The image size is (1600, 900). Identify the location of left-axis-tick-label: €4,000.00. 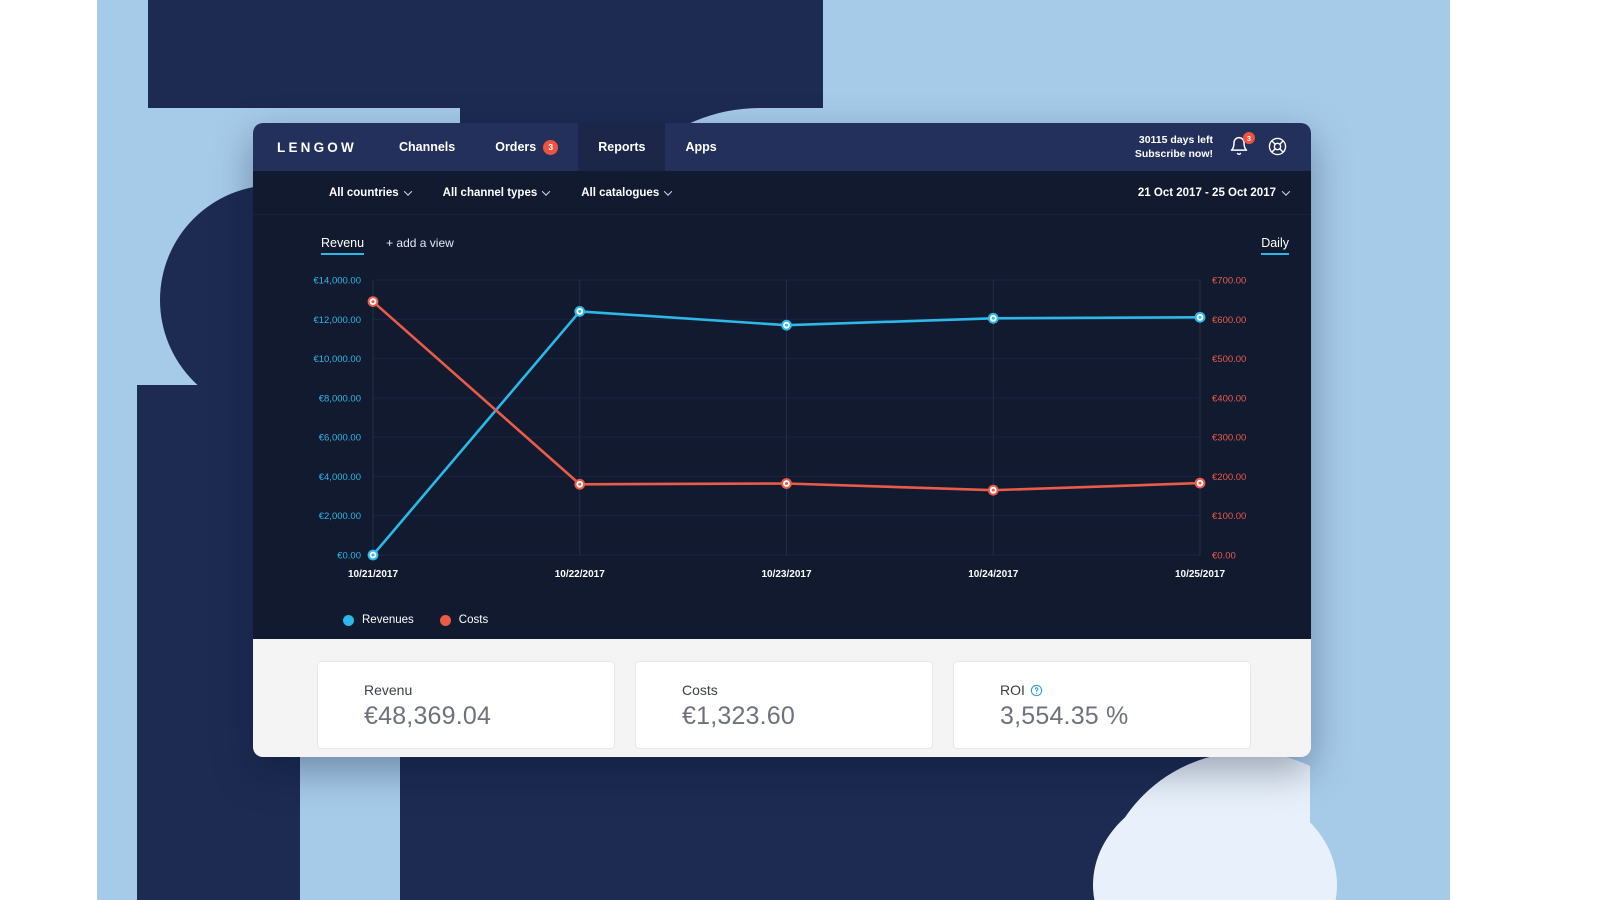
(340, 477).